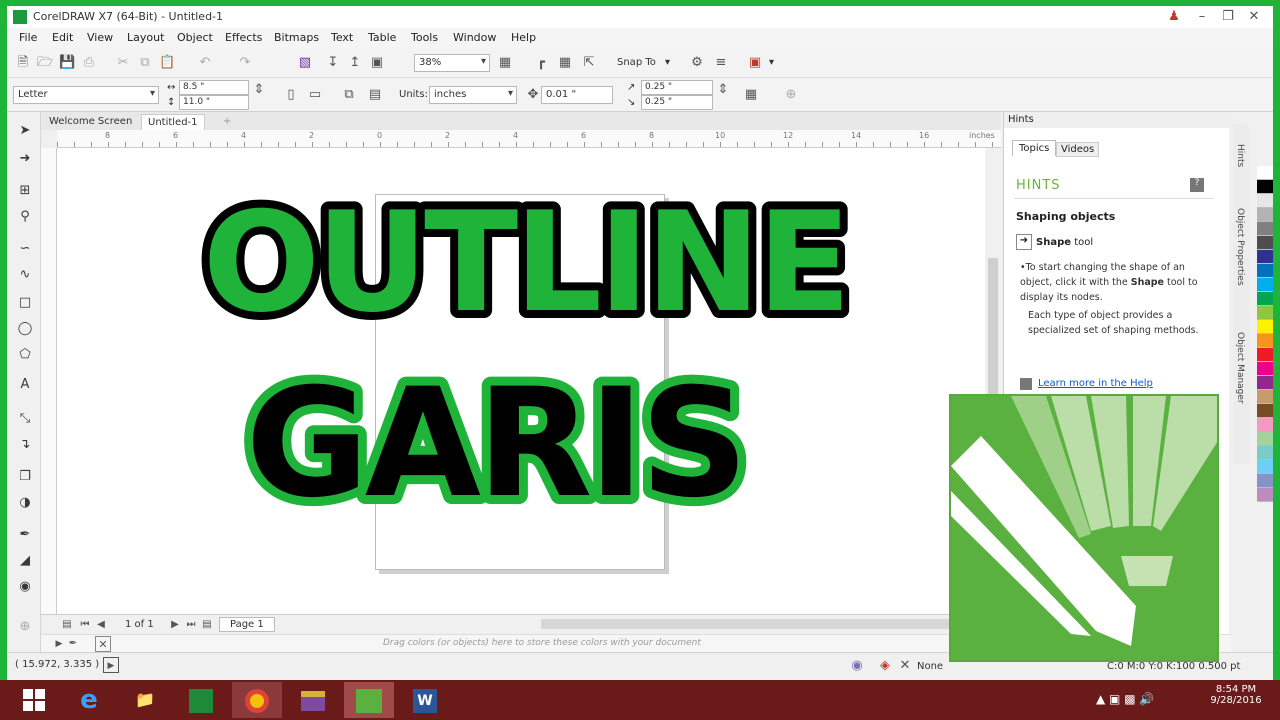 This screenshot has height=720, width=1280. What do you see at coordinates (1084, 521) in the screenshot?
I see `coreldraw-balloon-pen-icon` at bounding box center [1084, 521].